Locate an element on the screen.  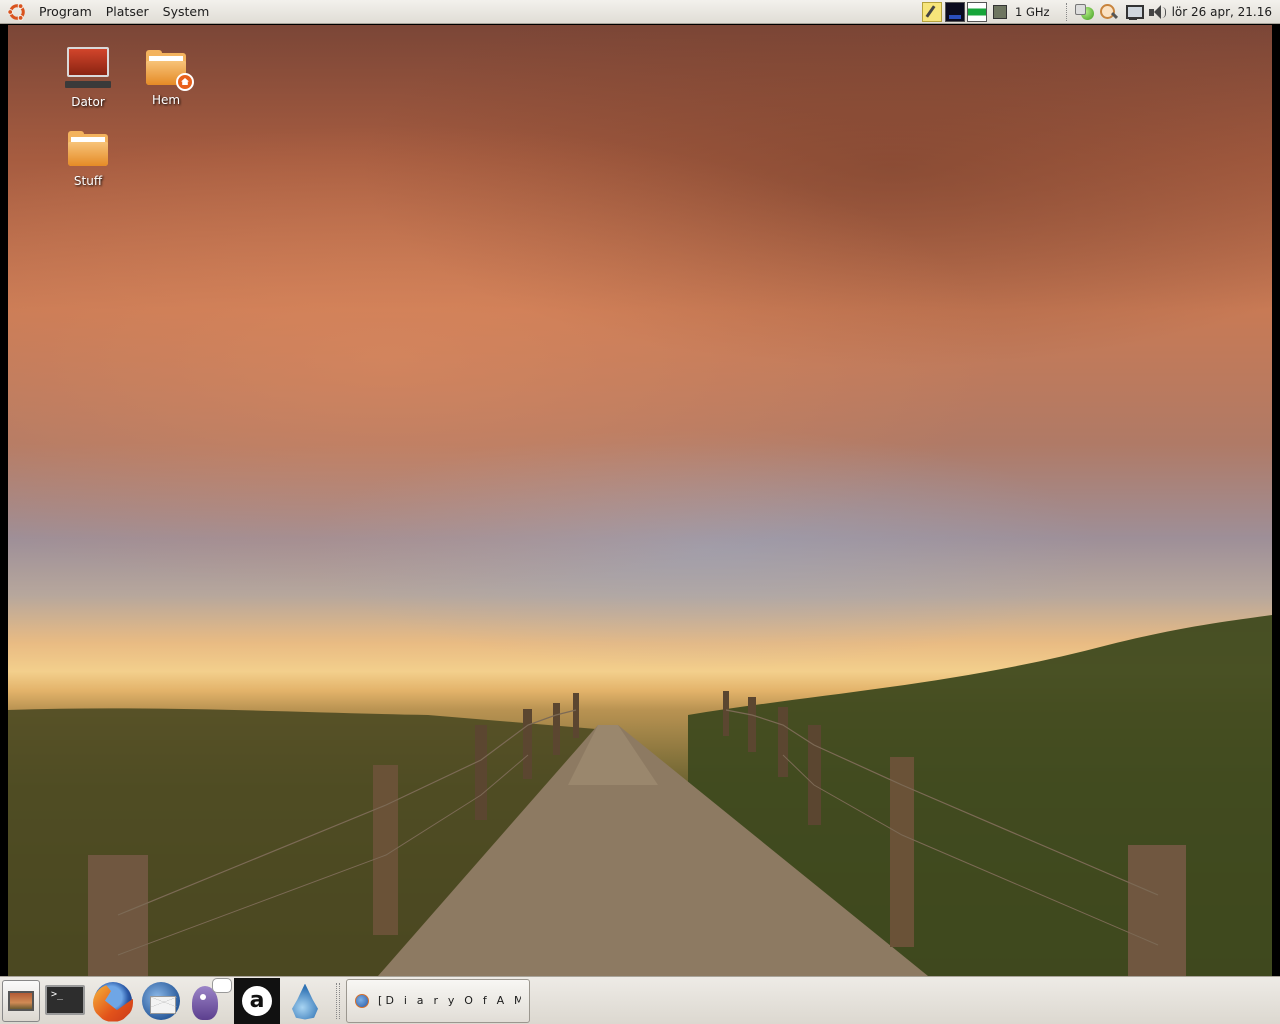
desktop-icon-label: Dator is located at coordinates (88, 102).